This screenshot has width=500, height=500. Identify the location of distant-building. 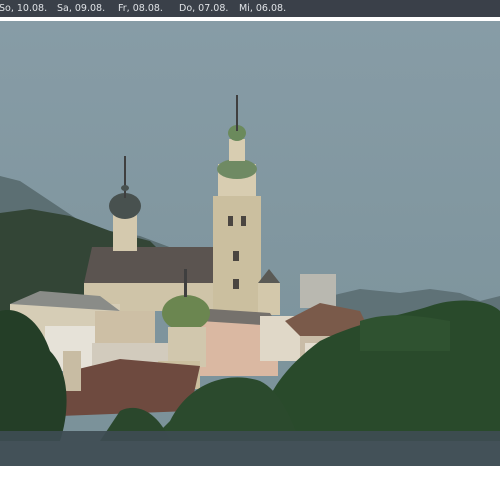
(318, 291).